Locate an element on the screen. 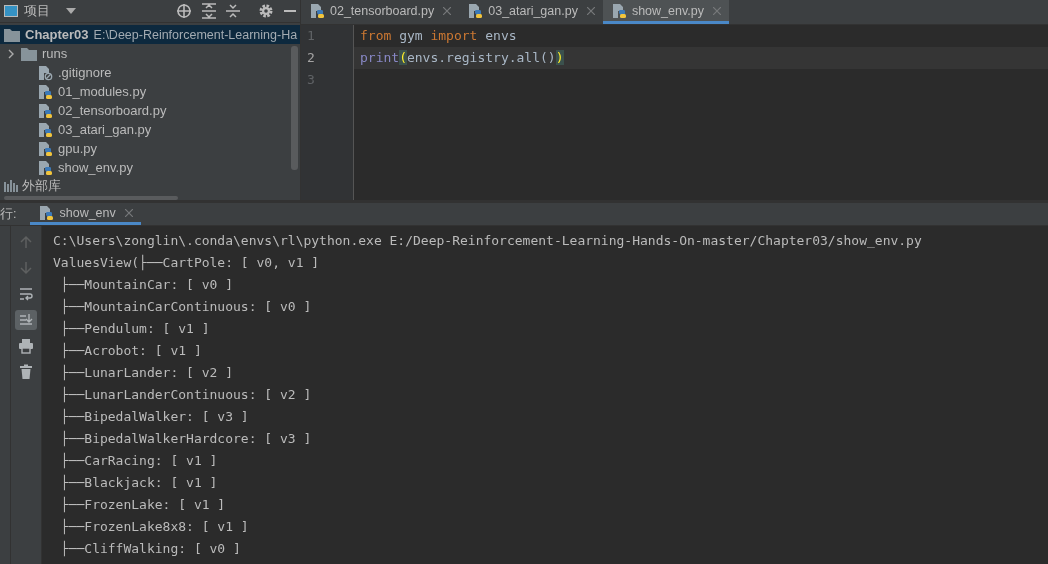 The width and height of the screenshot is (1048, 564). run-label: 行: is located at coordinates (8, 214).